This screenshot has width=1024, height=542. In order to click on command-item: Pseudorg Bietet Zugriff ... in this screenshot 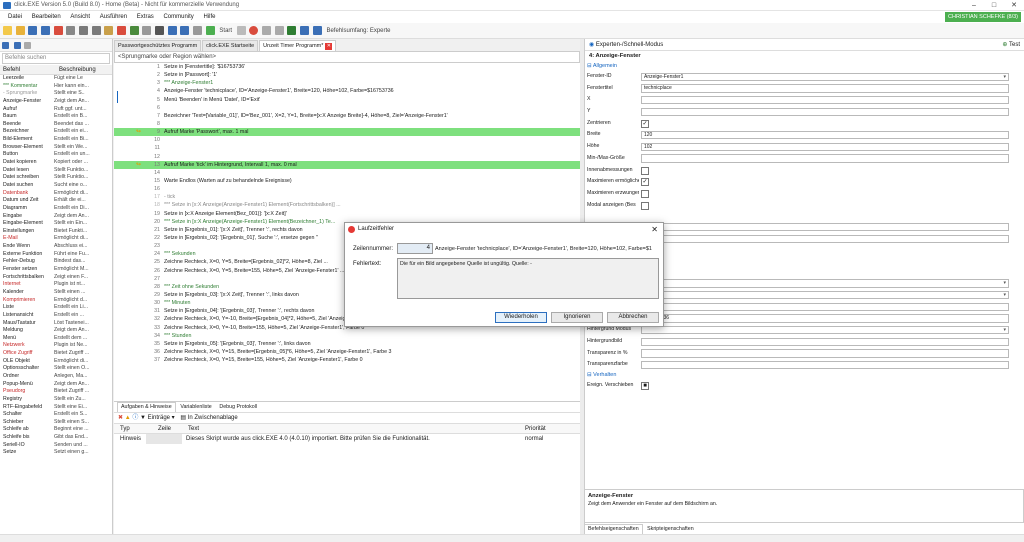, I will do `click(56, 392)`.